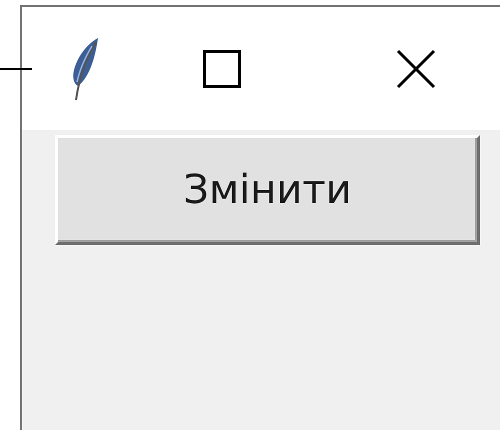 The image size is (500, 430). Describe the element at coordinates (16, 69) in the screenshot. I see `minimize-icon` at that location.